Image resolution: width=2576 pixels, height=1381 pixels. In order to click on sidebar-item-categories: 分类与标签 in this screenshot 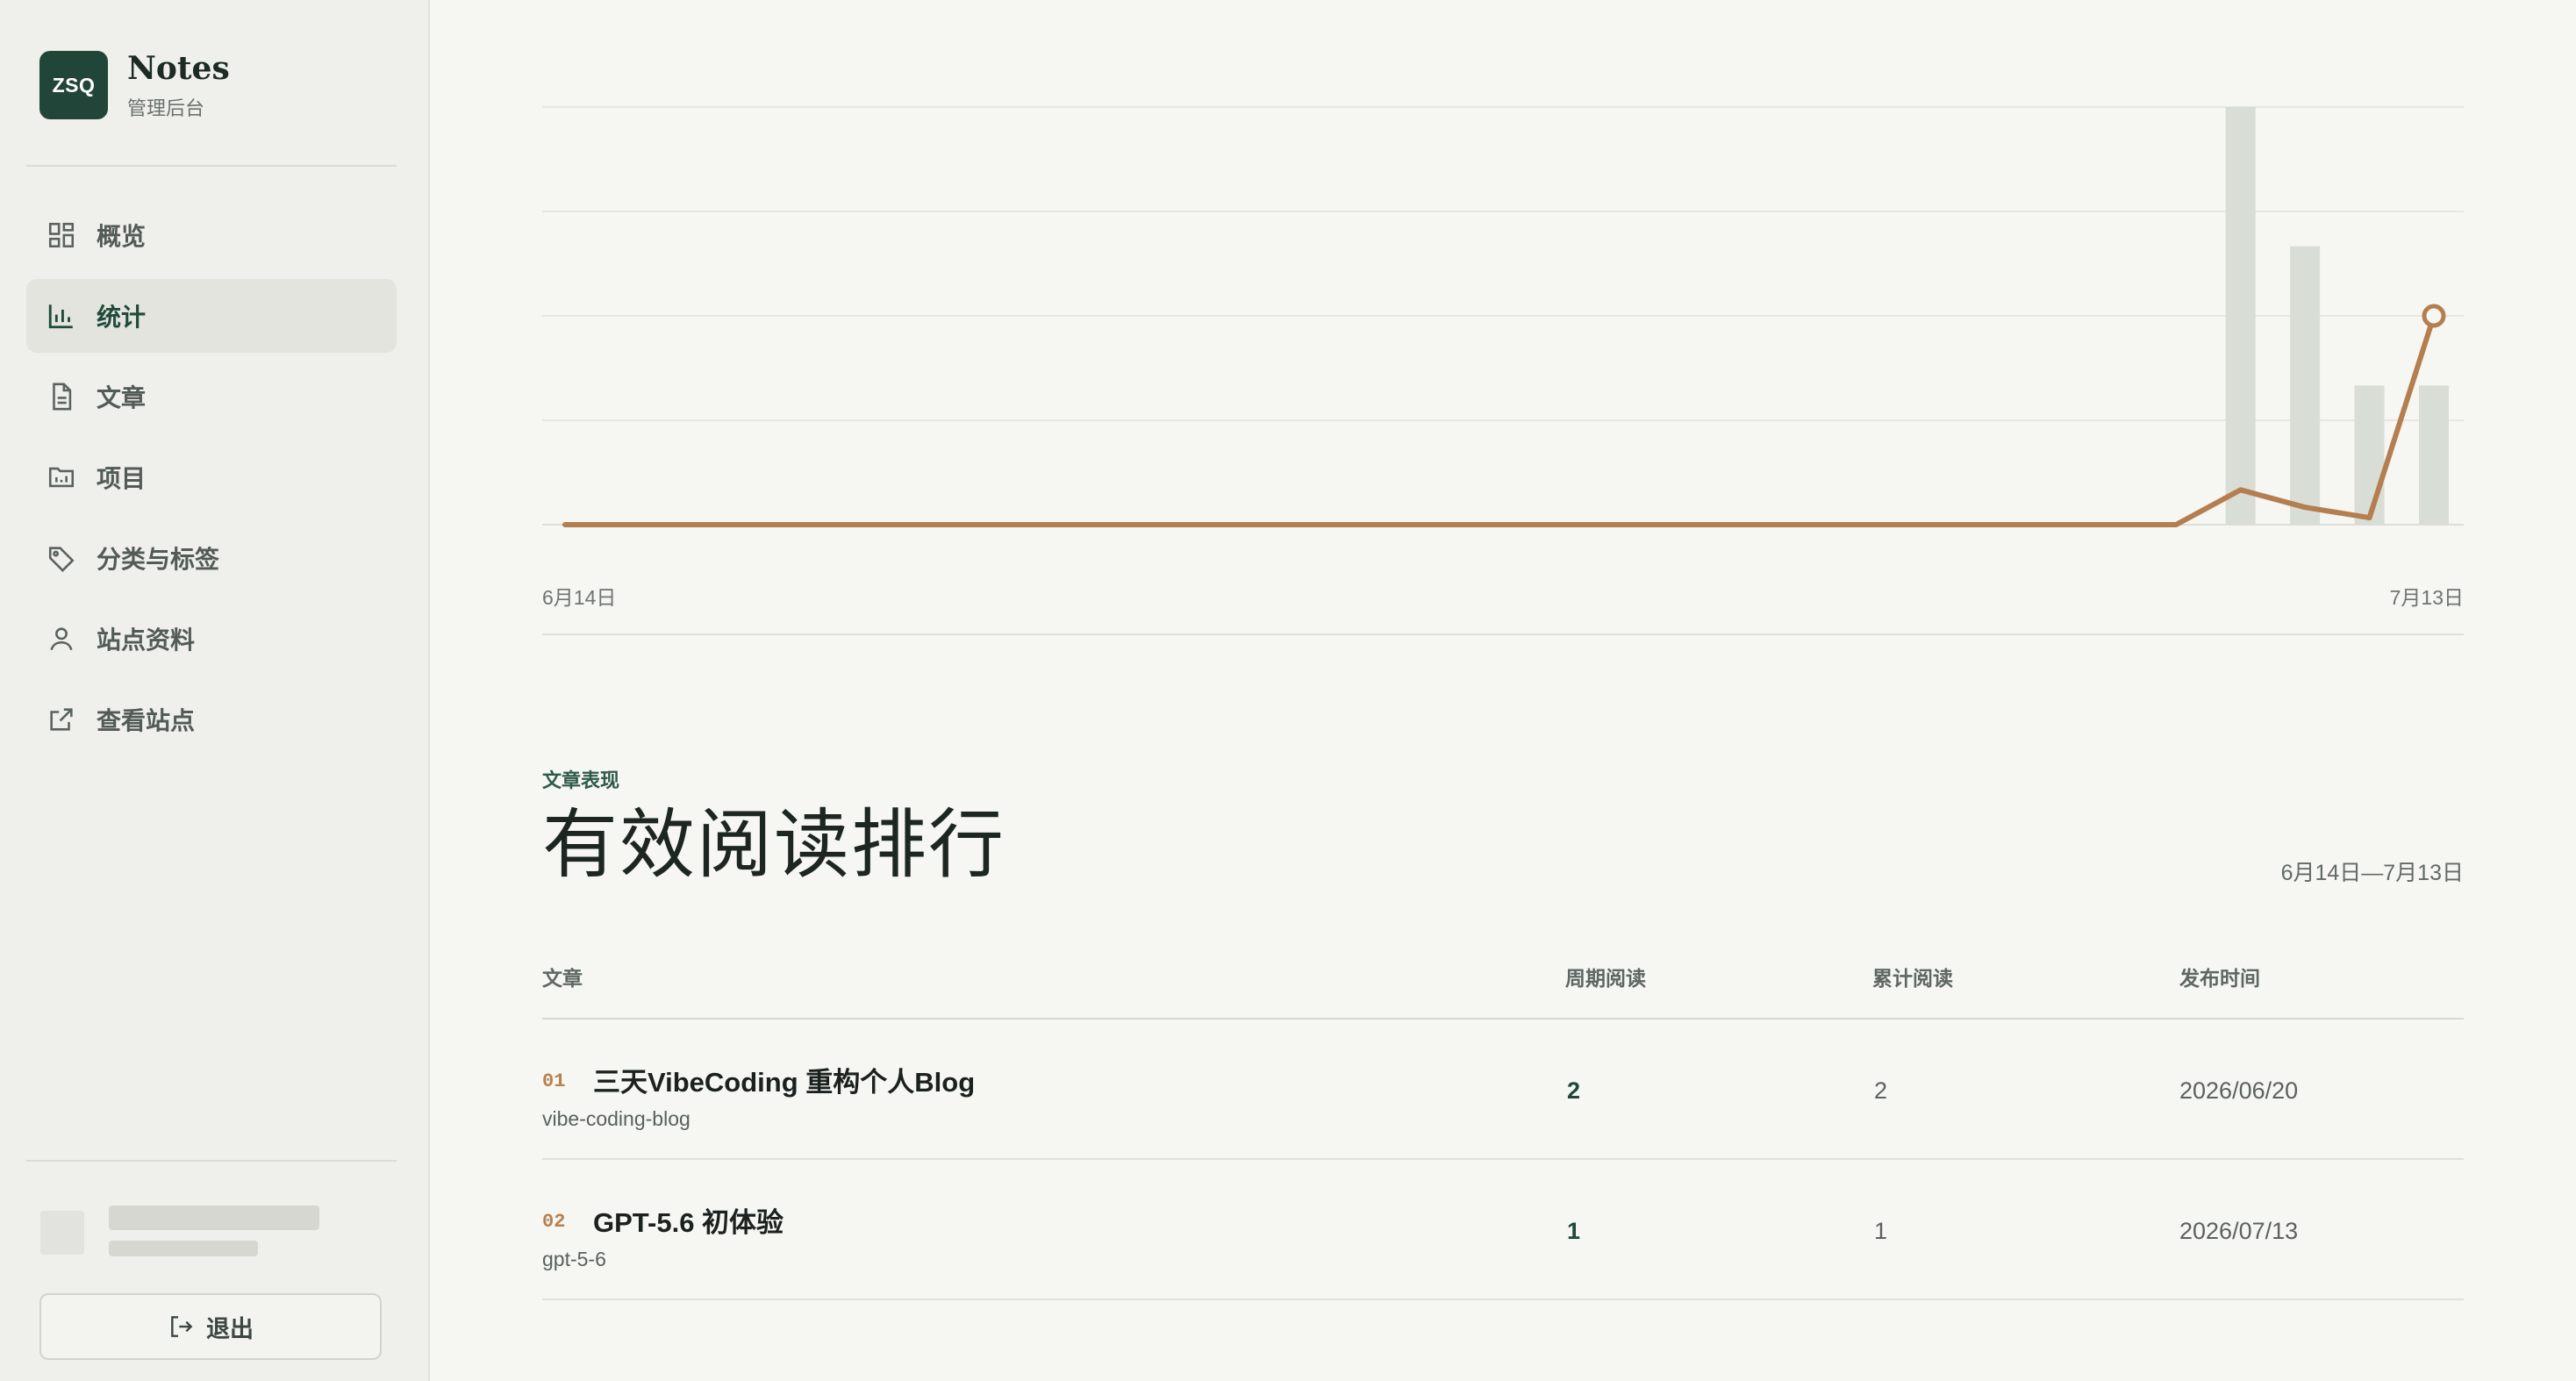, I will do `click(211, 558)`.